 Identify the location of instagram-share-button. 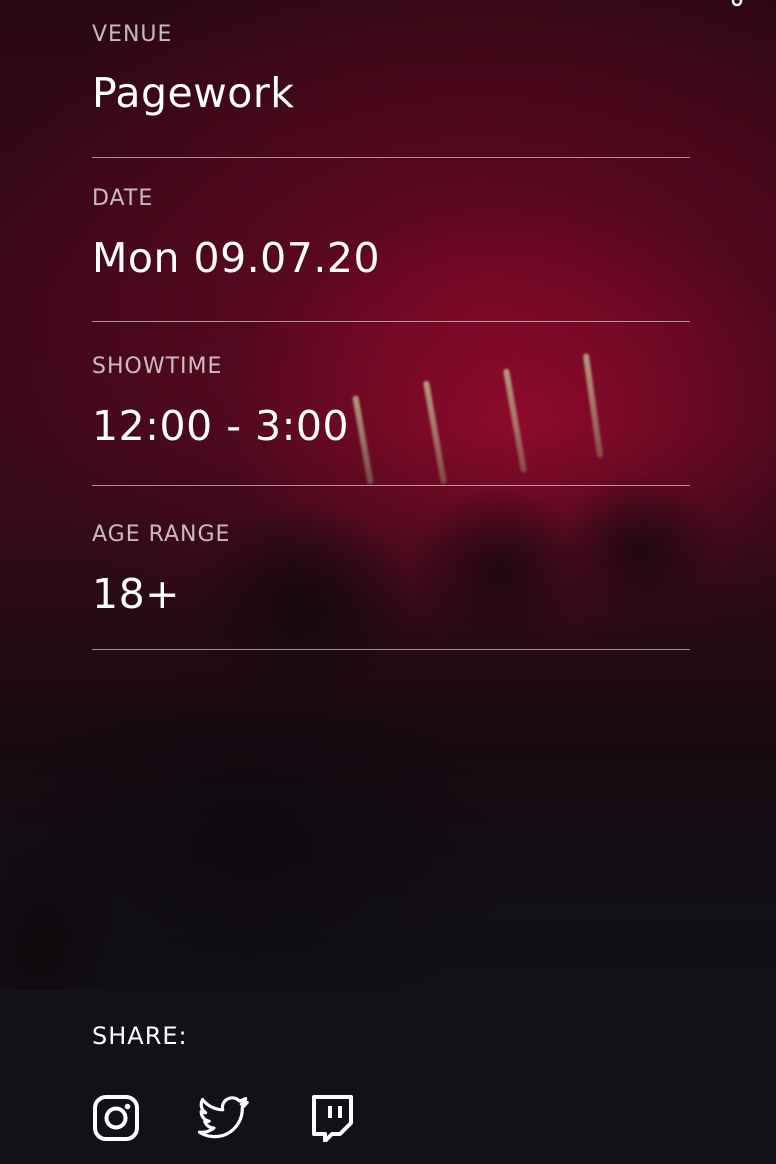
(116, 1118).